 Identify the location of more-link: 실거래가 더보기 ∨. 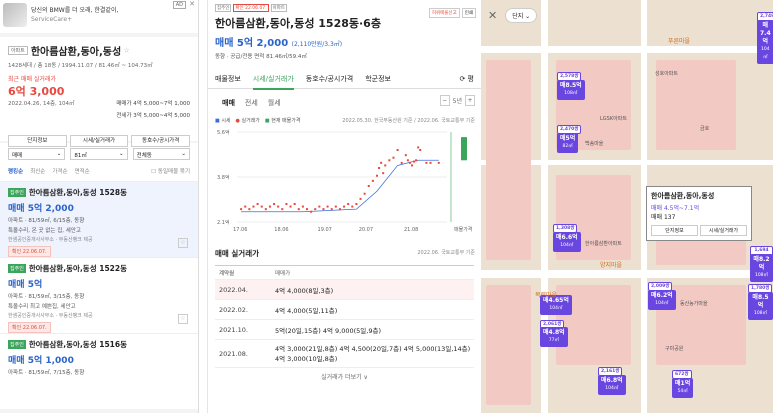
(344, 376).